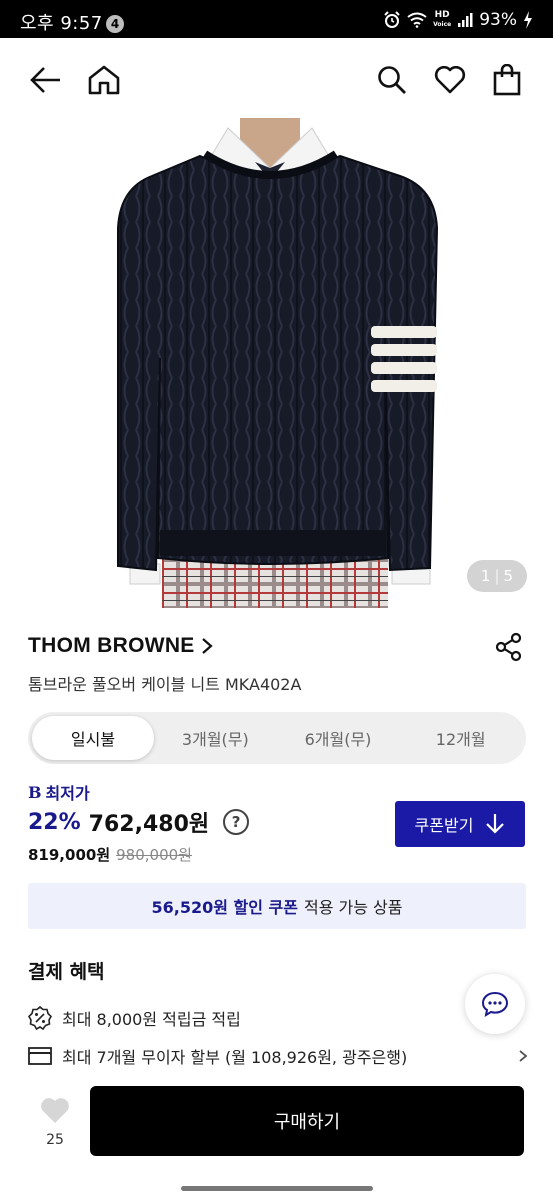 This screenshot has width=553, height=1200. What do you see at coordinates (61, 23) in the screenshot?
I see `clock: 오후 9:57` at bounding box center [61, 23].